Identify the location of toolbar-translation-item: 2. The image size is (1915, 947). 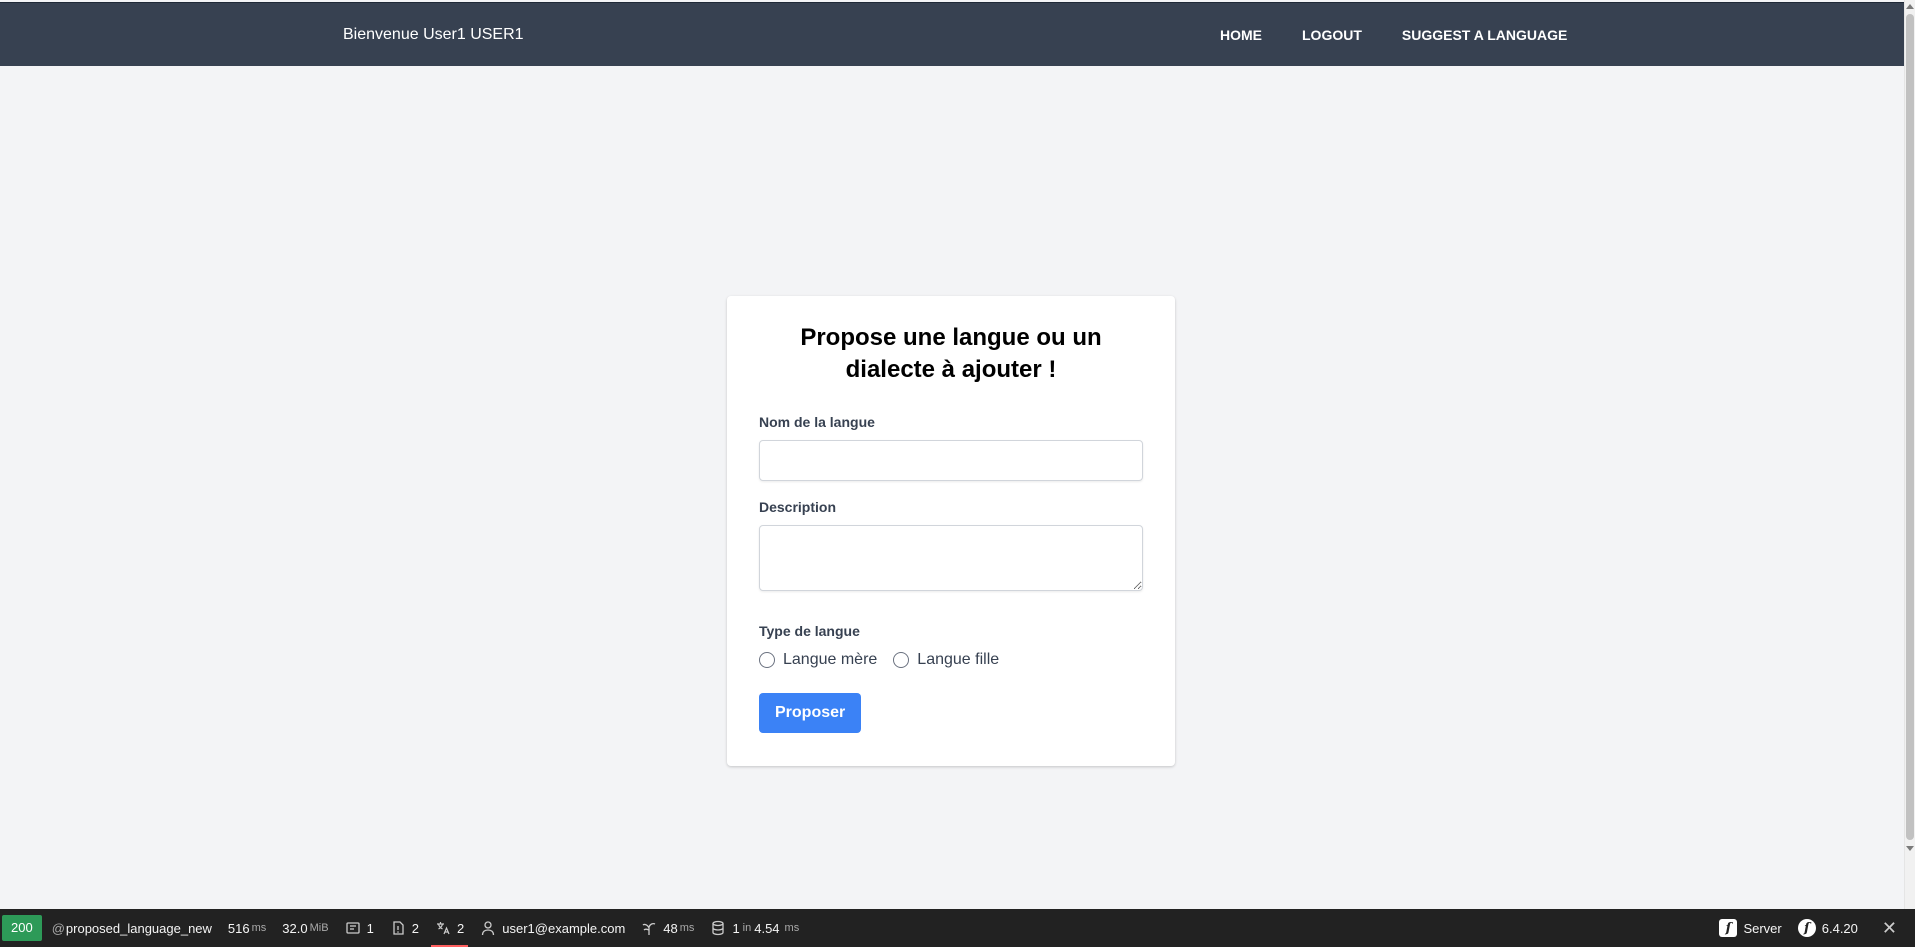
(449, 928).